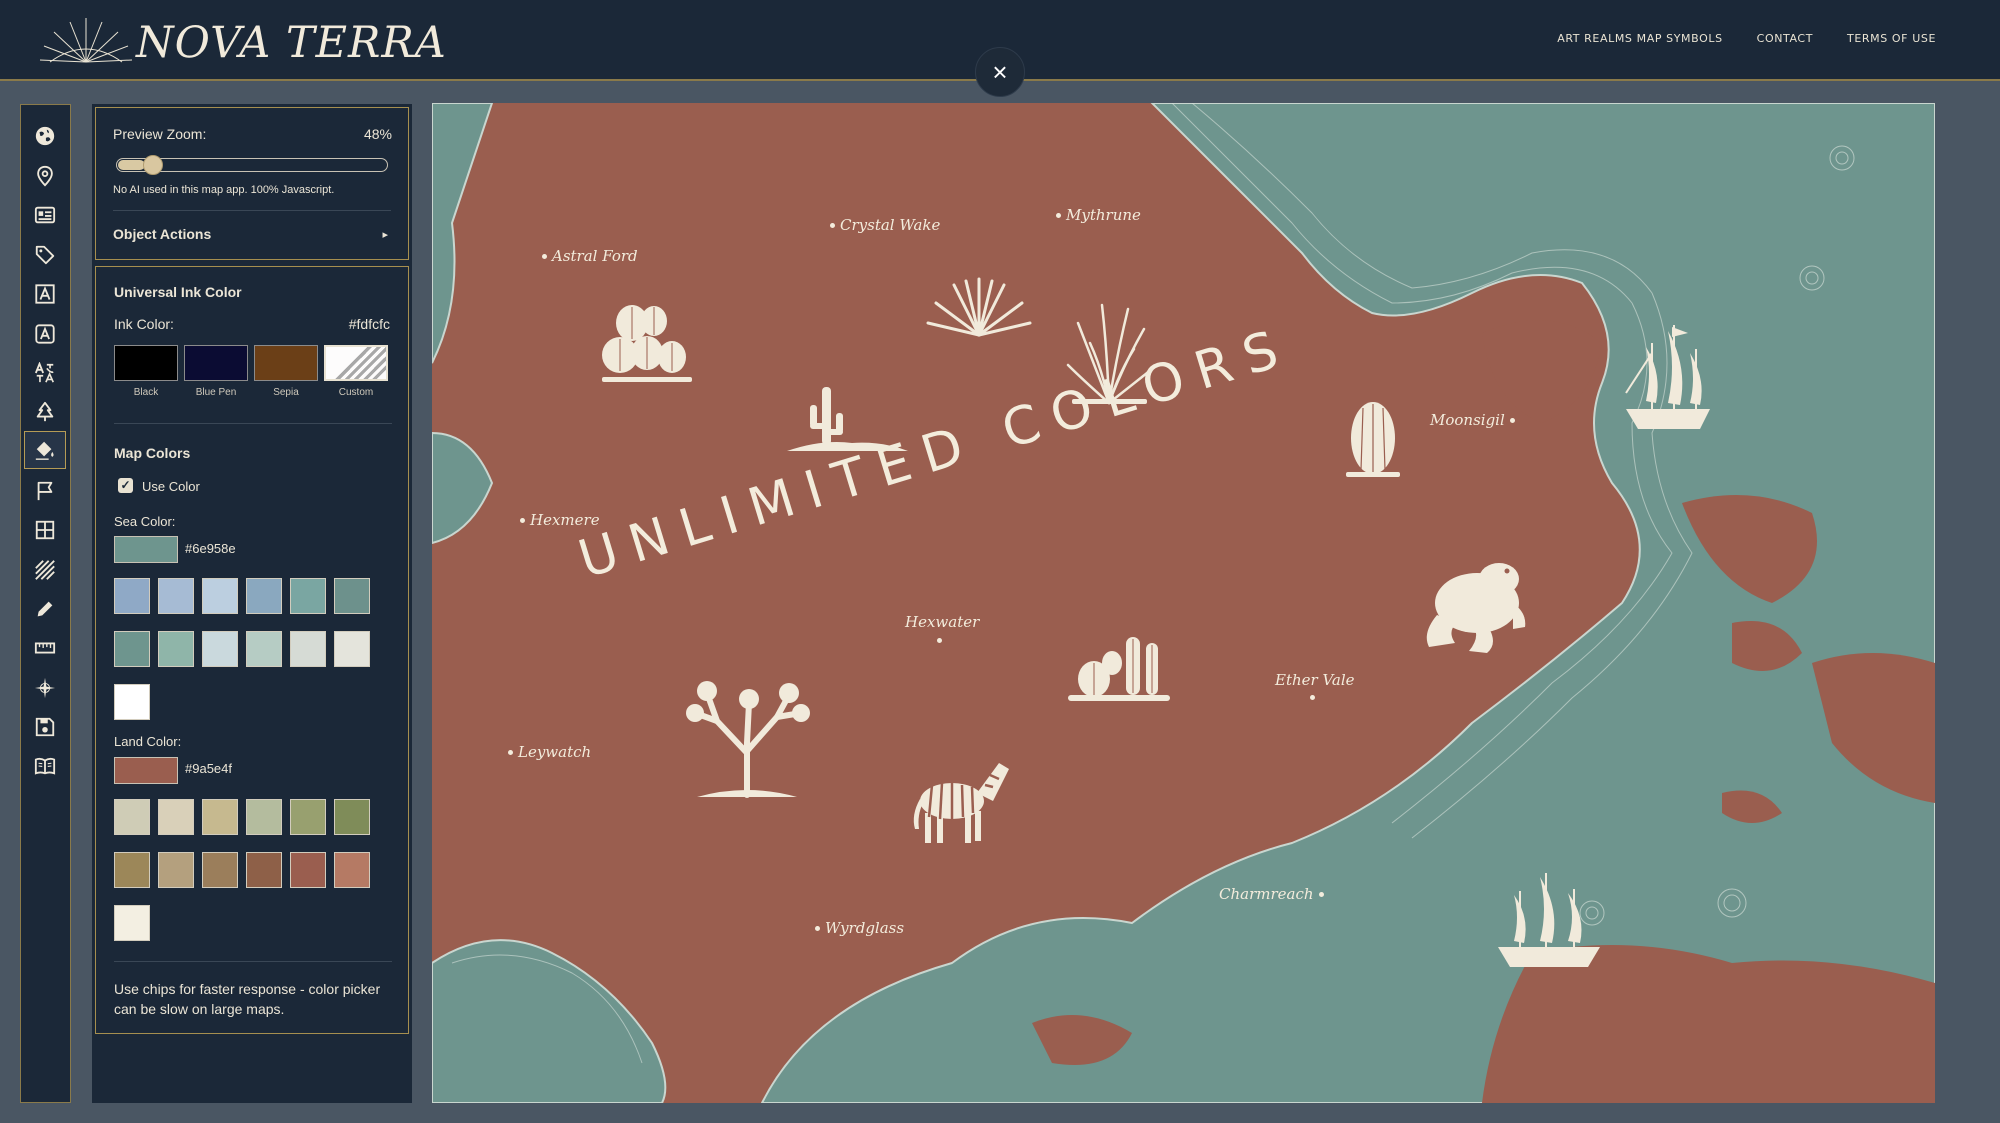  What do you see at coordinates (131, 165) in the screenshot?
I see `zoom-slider-fill` at bounding box center [131, 165].